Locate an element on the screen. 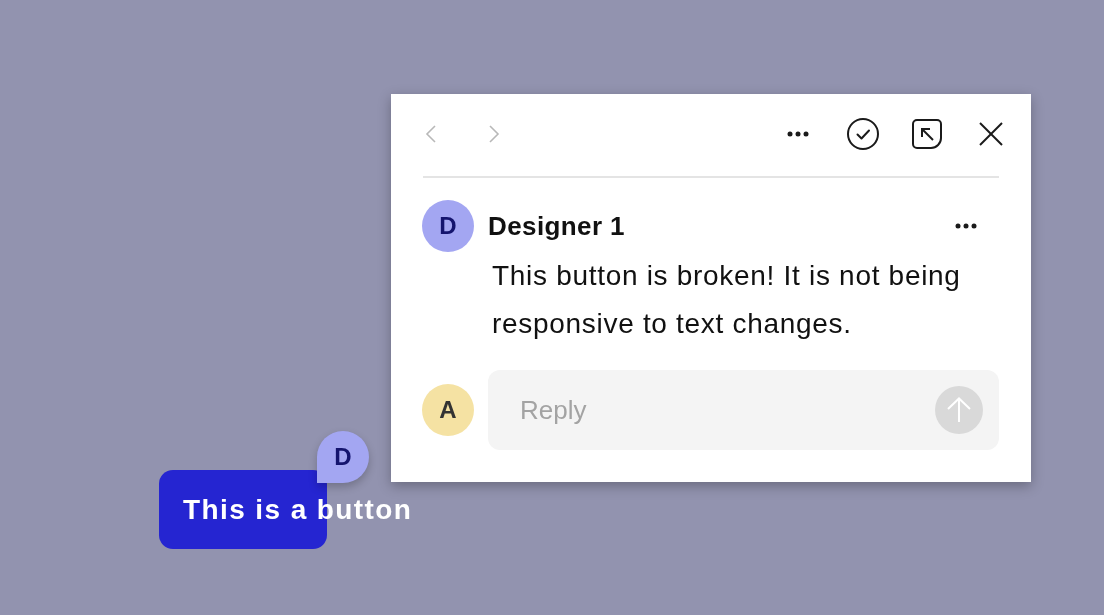 This screenshot has width=1104, height=615. arrow-up-icon is located at coordinates (959, 410).